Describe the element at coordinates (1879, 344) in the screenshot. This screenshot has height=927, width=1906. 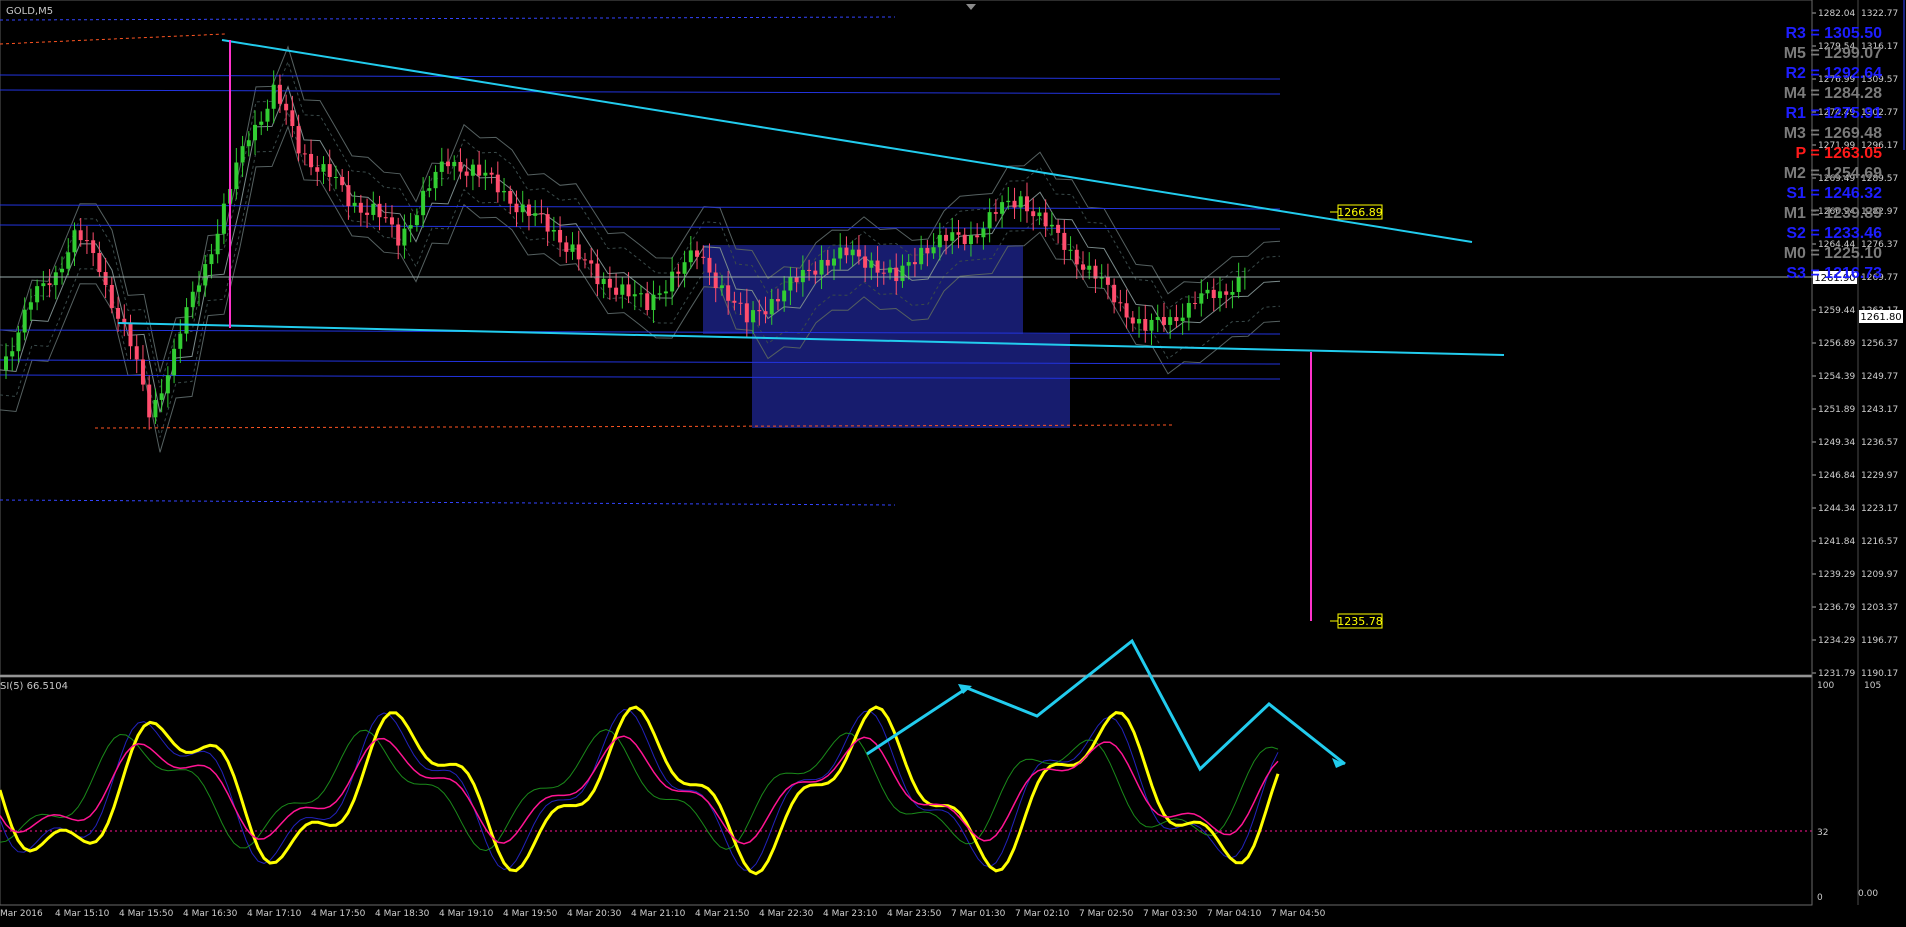
I see `outer-price-tick-label: 1256.37` at that location.